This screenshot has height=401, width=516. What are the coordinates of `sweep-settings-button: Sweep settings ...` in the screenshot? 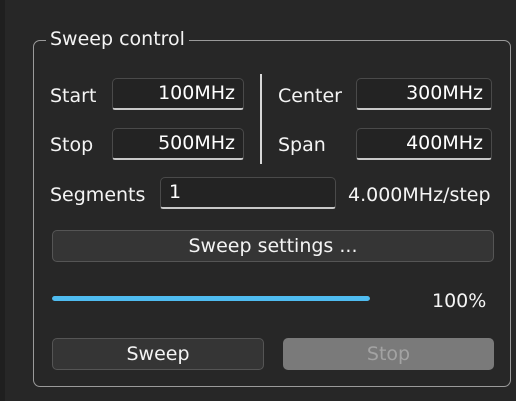 It's located at (273, 246).